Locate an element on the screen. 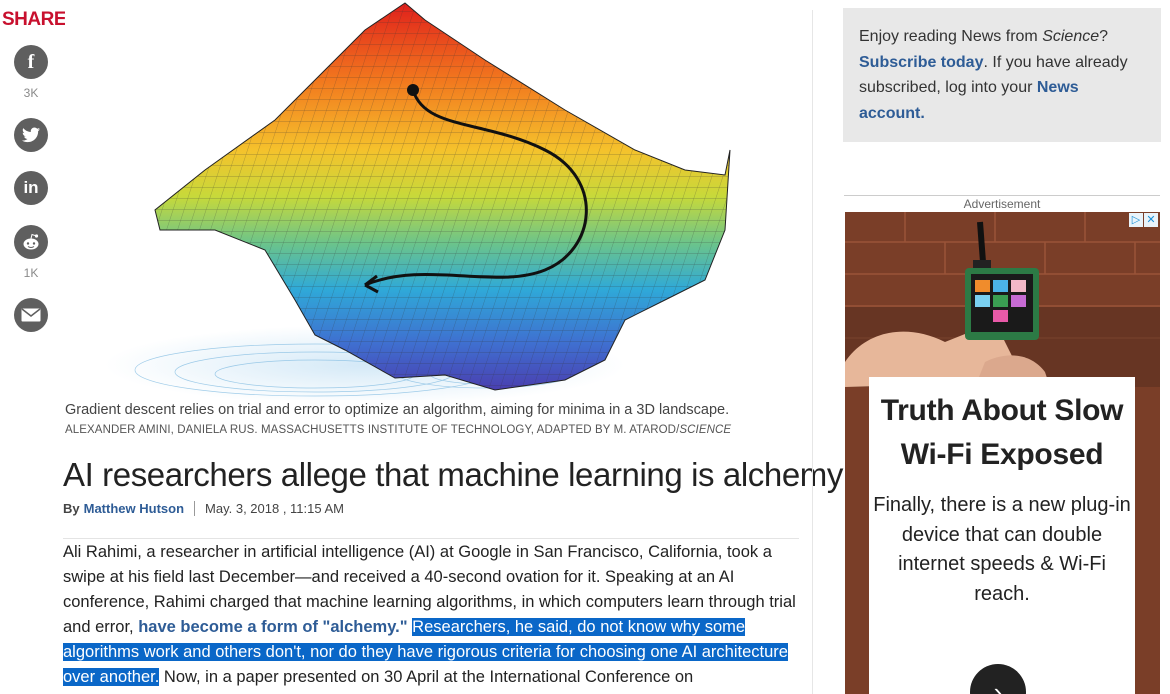 The image size is (1170, 694). share-title: SHARE is located at coordinates (34, 19).